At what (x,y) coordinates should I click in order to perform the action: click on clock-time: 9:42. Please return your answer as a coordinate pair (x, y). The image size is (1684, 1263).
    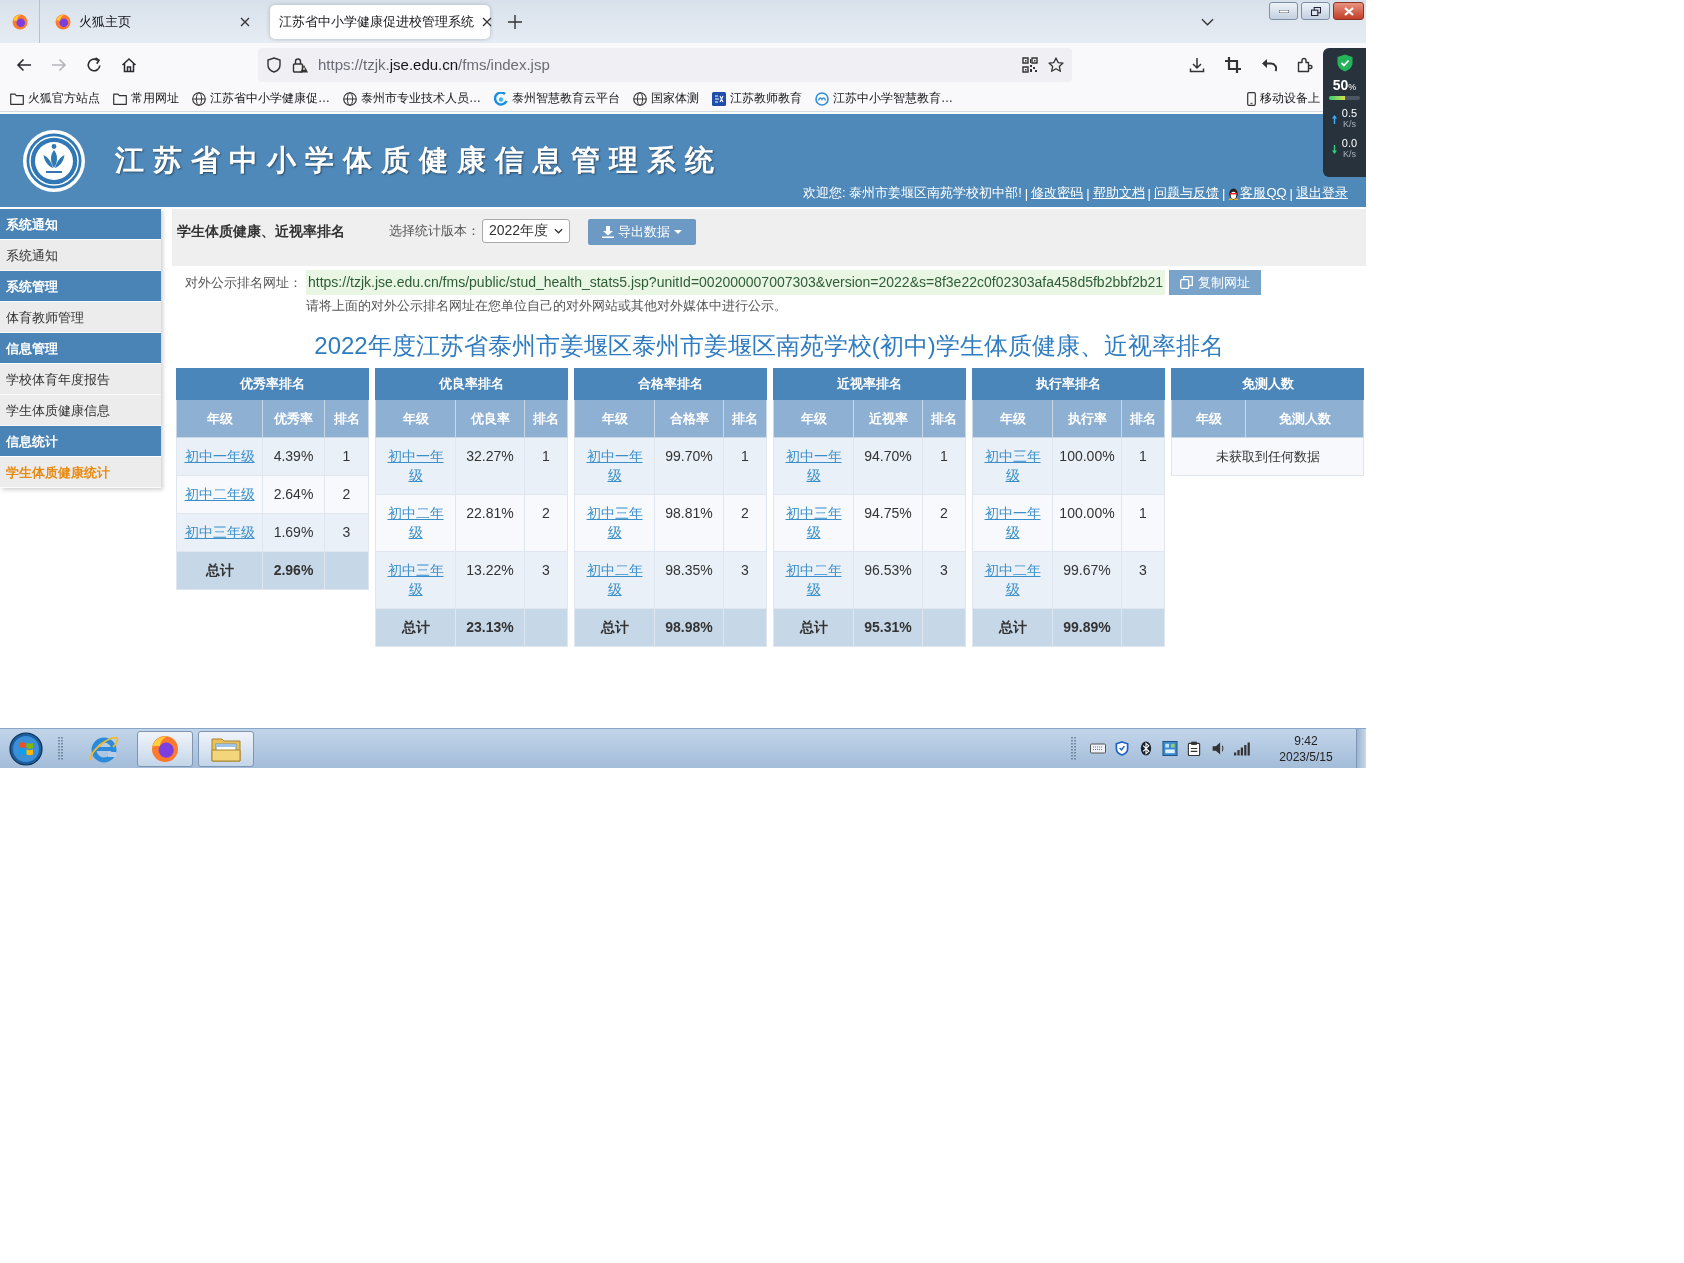
    Looking at the image, I should click on (1306, 740).